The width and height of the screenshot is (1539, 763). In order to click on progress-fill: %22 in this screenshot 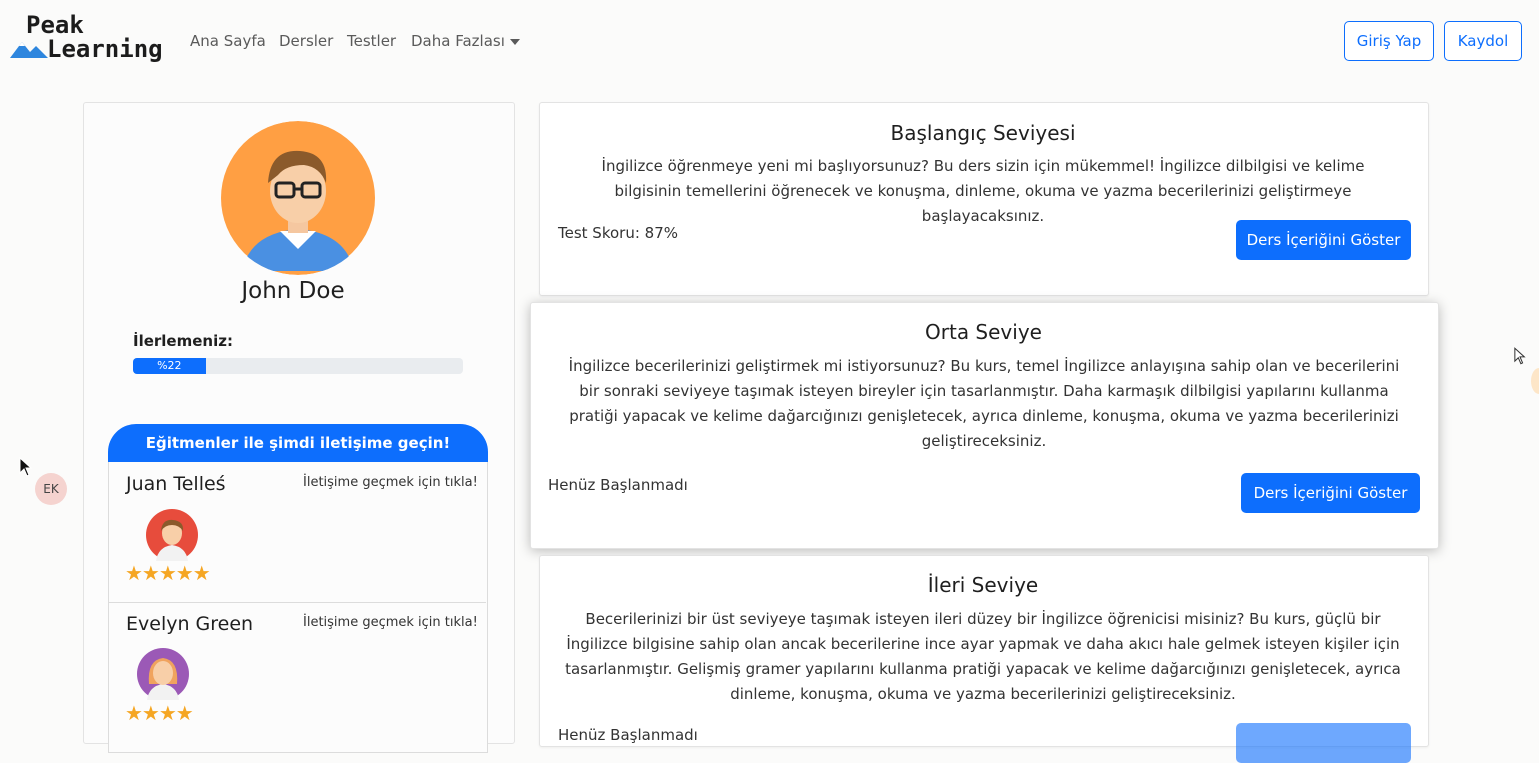, I will do `click(169, 366)`.